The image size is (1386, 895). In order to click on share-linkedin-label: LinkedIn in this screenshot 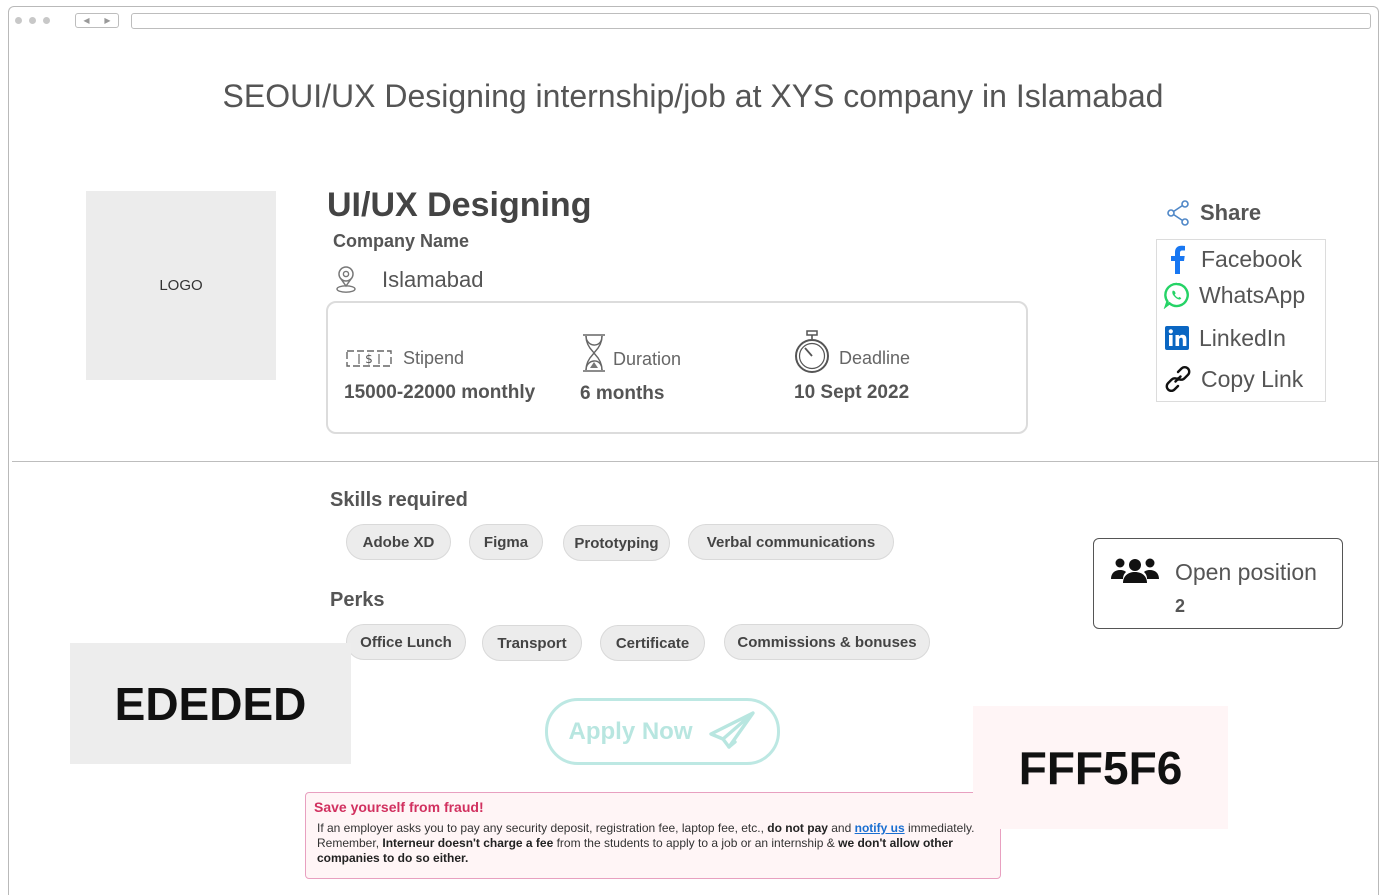, I will do `click(1242, 337)`.